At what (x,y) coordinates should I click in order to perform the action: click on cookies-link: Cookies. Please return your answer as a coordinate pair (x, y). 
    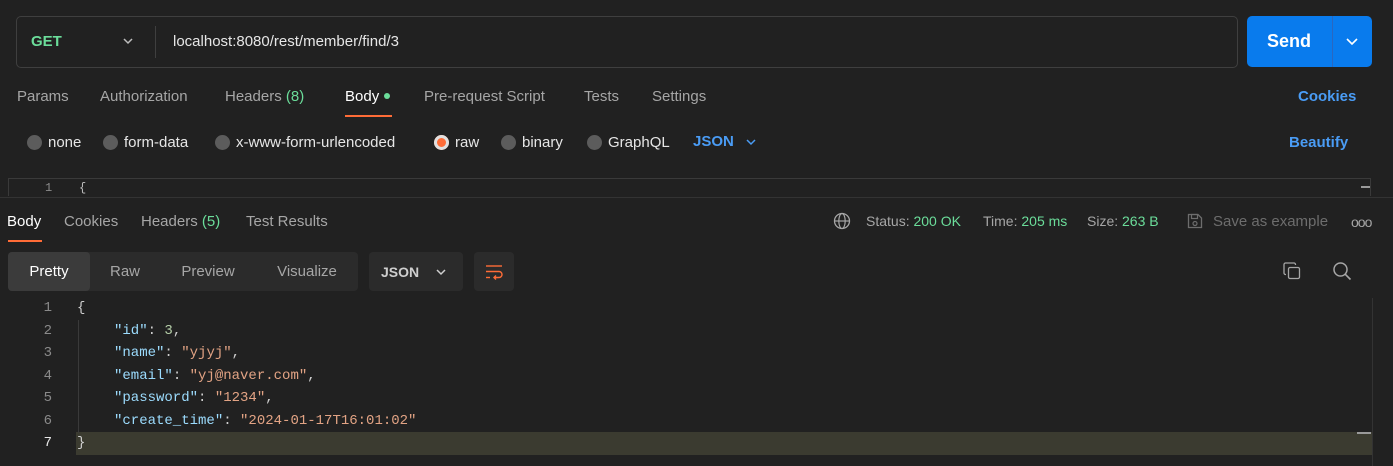
    Looking at the image, I should click on (1327, 96).